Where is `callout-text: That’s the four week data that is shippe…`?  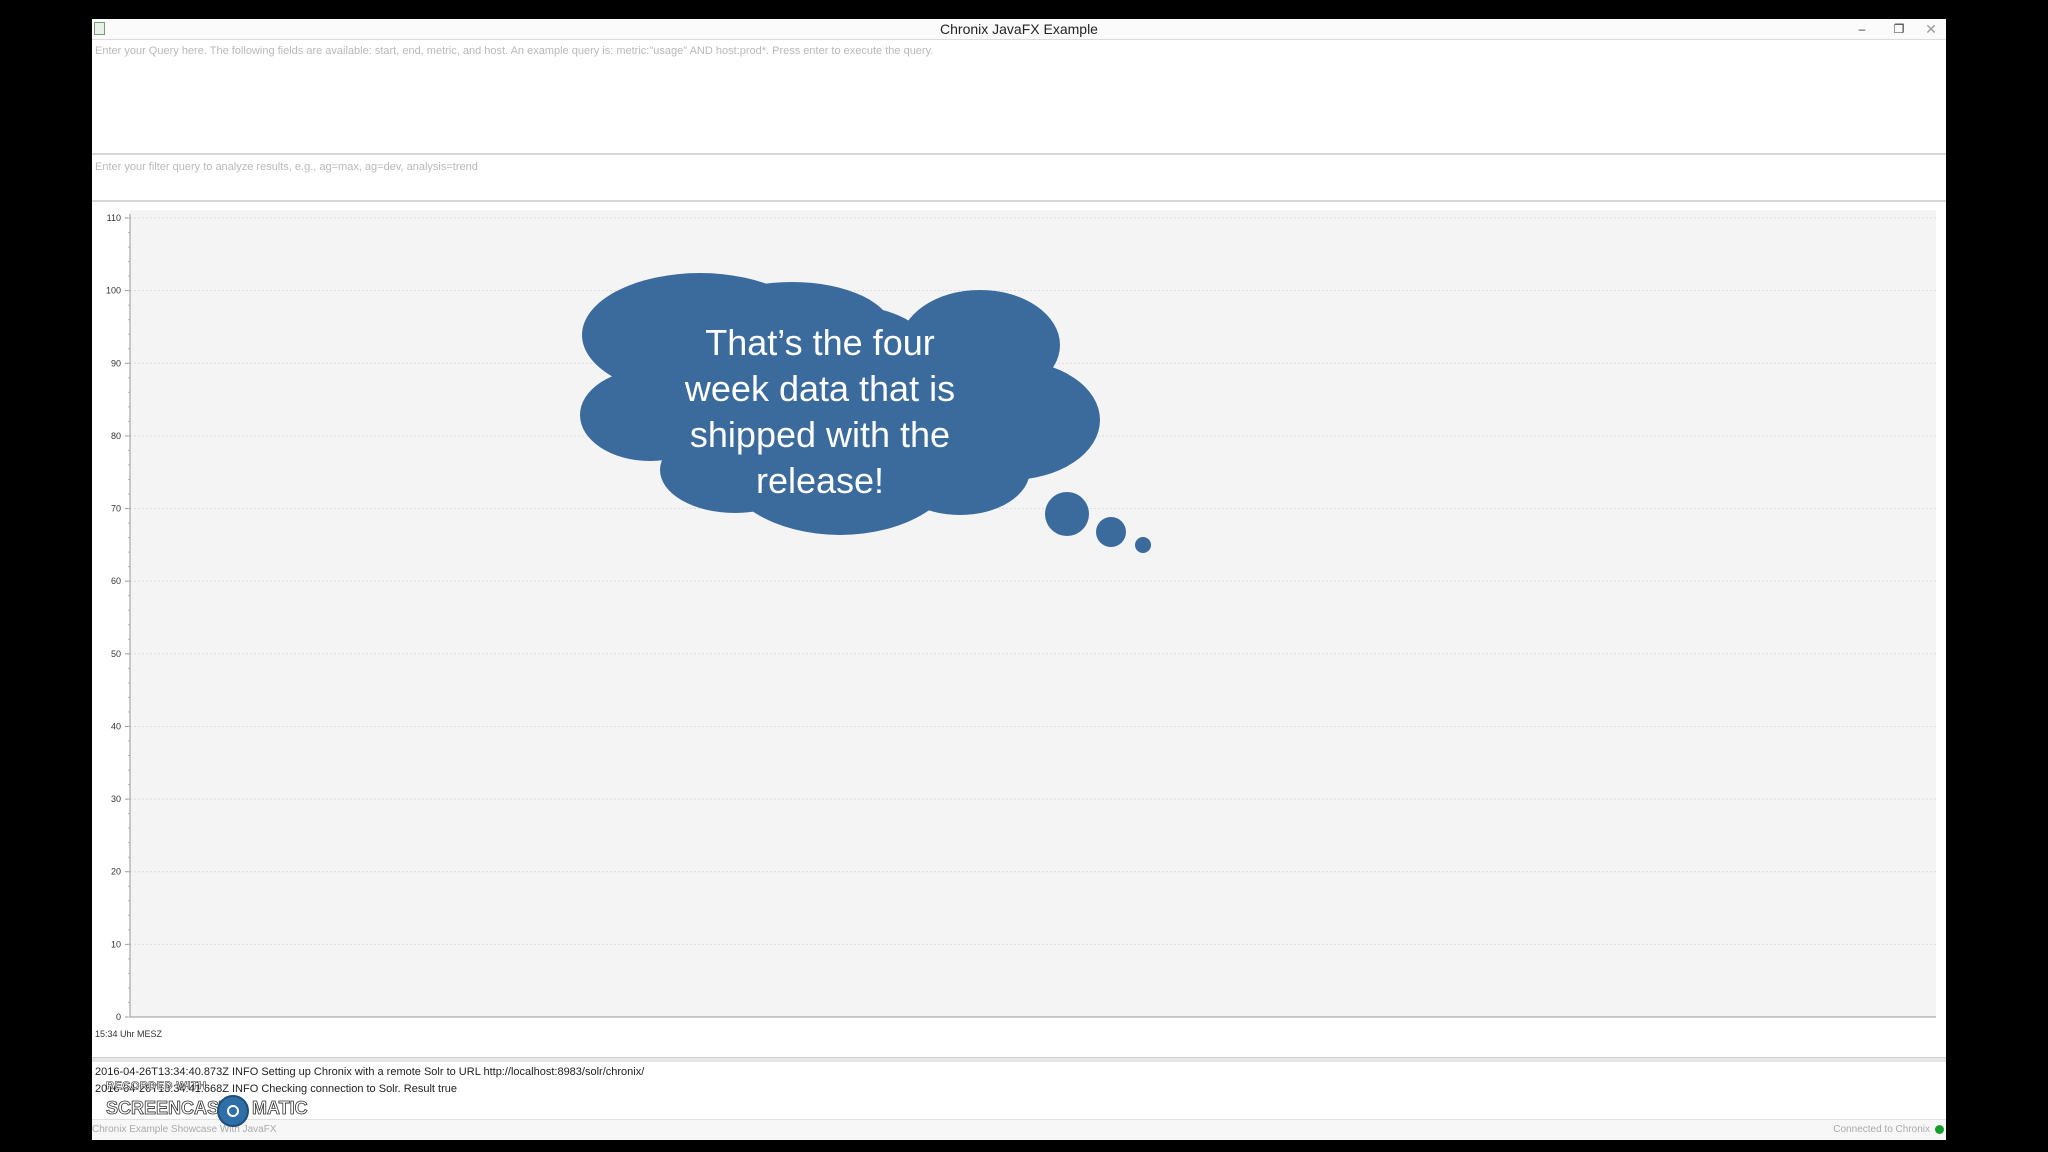
callout-text: That’s the four week data that is shippe… is located at coordinates (820, 412).